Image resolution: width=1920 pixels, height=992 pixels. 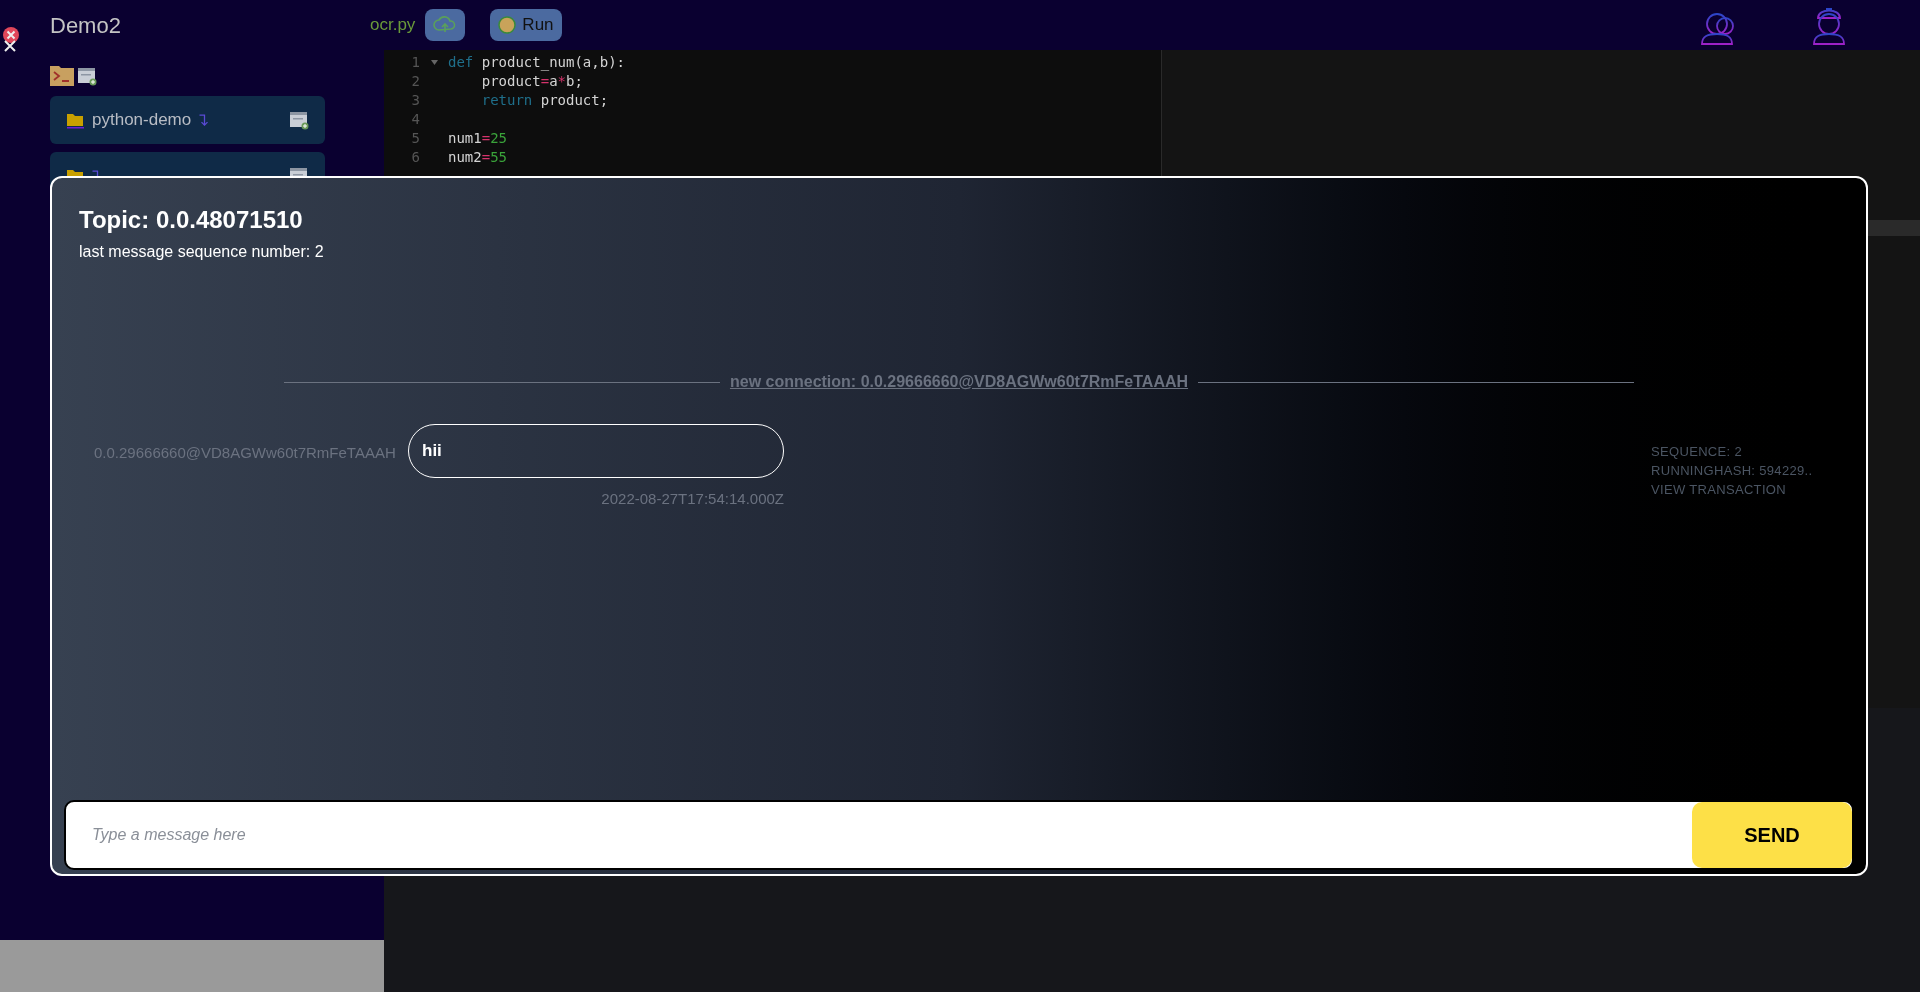 What do you see at coordinates (75, 120) in the screenshot?
I see `folder-icon` at bounding box center [75, 120].